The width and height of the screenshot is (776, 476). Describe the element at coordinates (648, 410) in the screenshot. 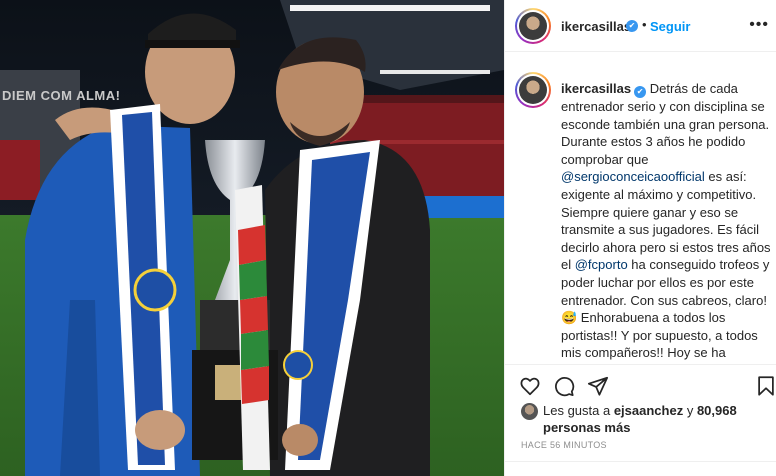

I see `liker-username: ejsaanchez` at that location.